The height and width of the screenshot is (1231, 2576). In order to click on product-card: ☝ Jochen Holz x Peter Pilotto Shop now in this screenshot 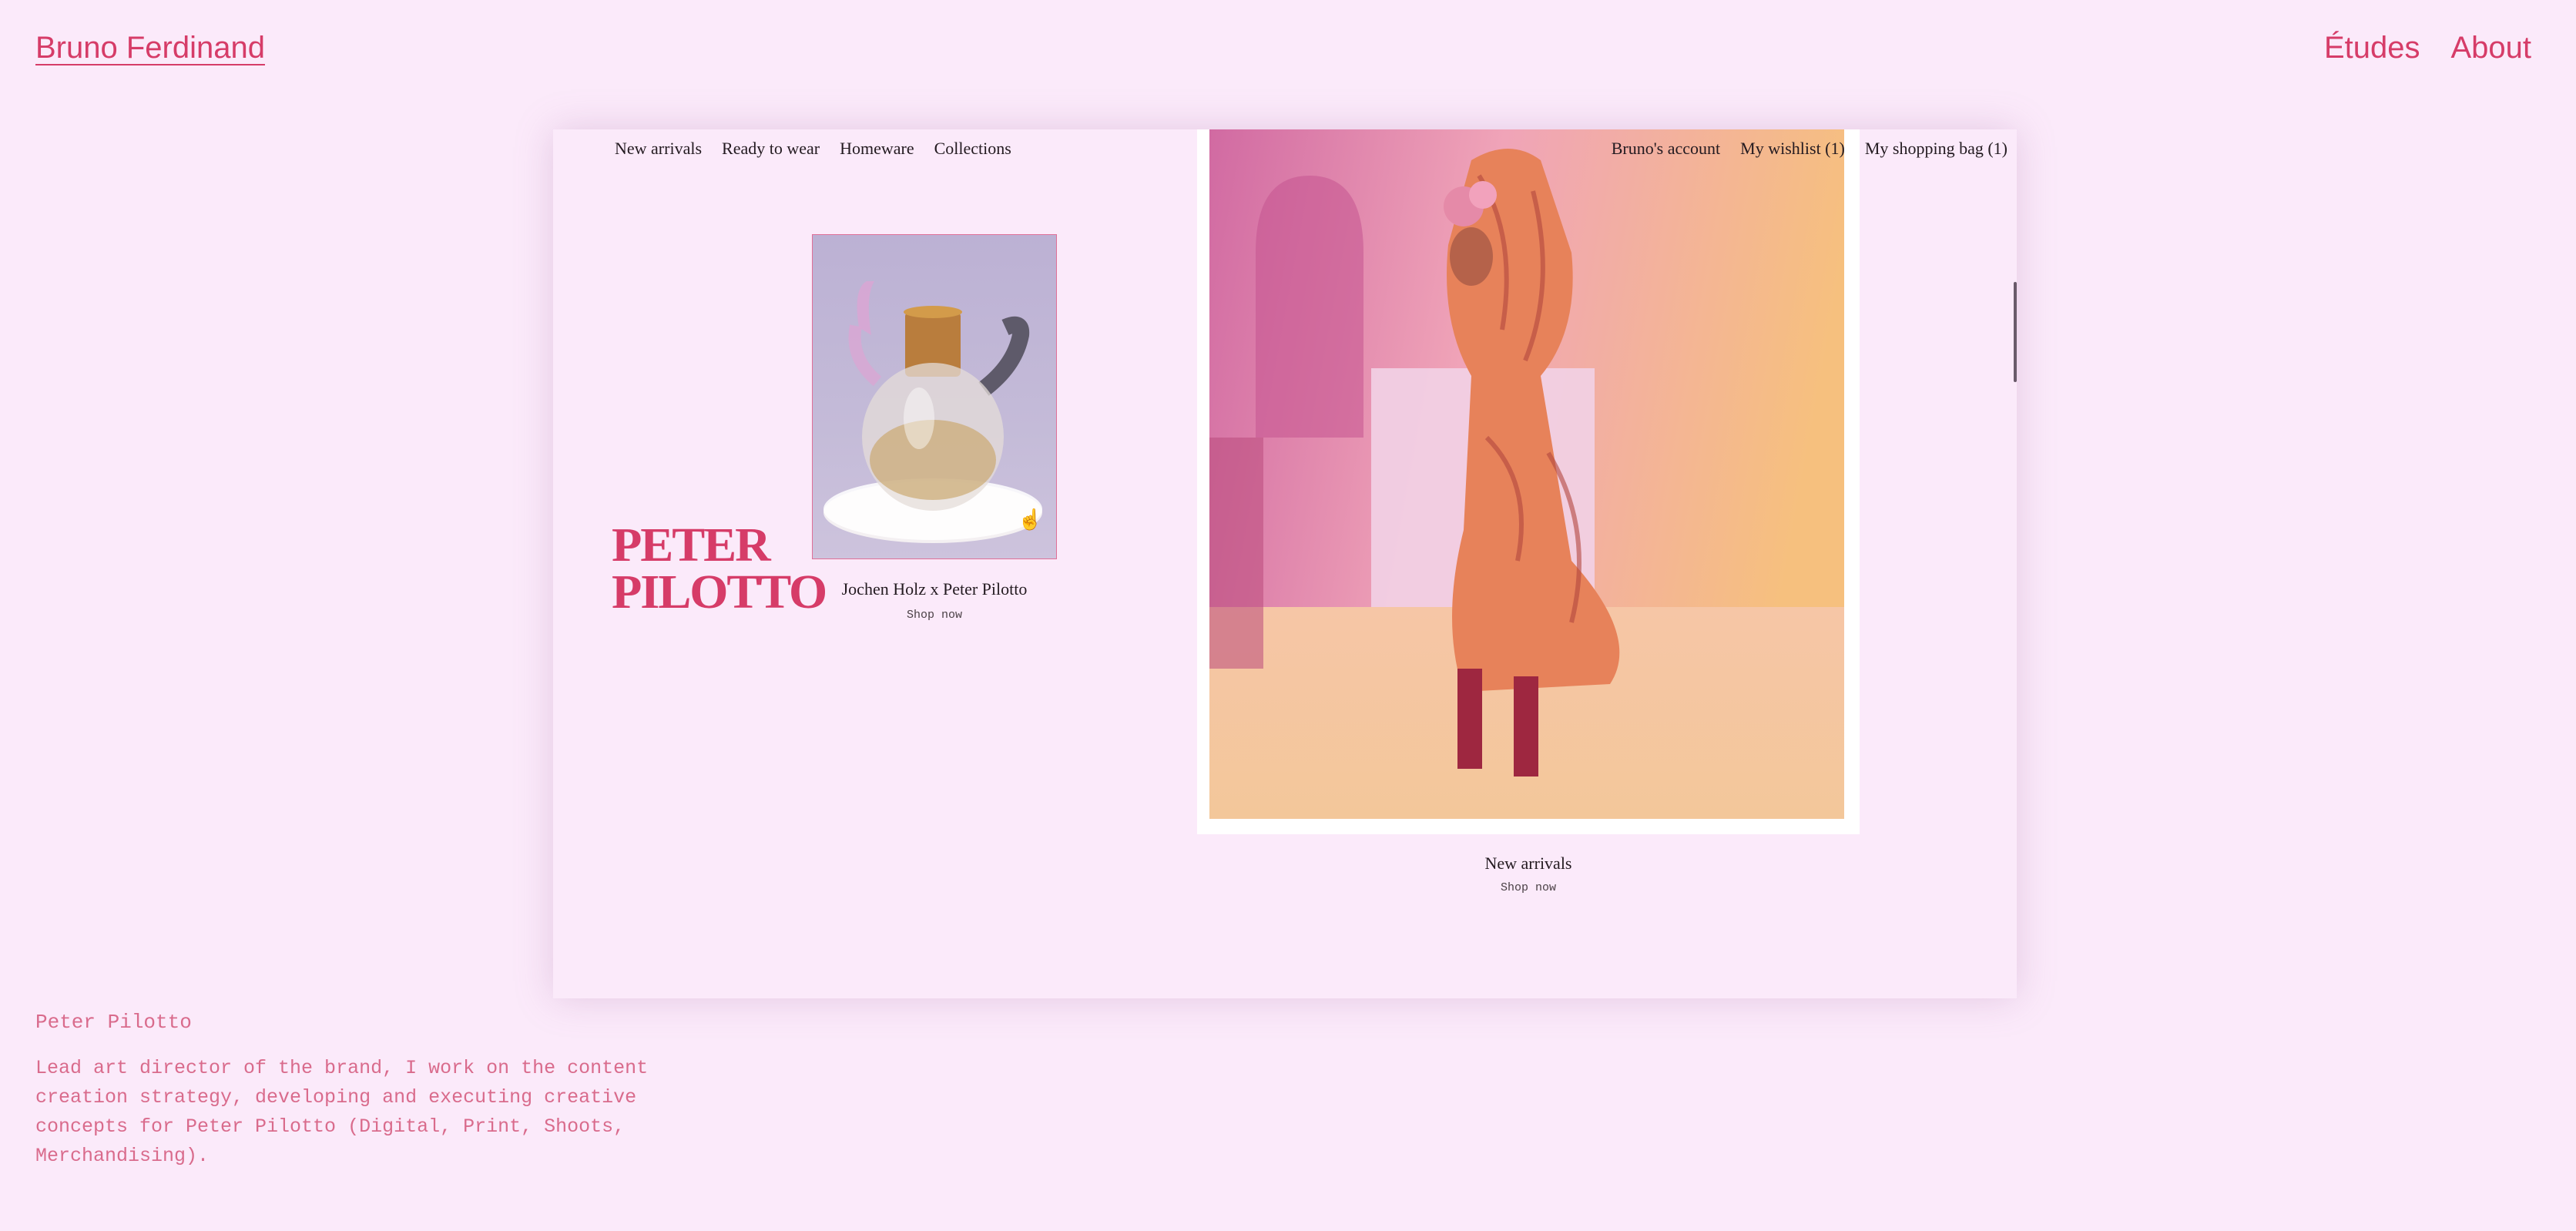, I will do `click(934, 428)`.